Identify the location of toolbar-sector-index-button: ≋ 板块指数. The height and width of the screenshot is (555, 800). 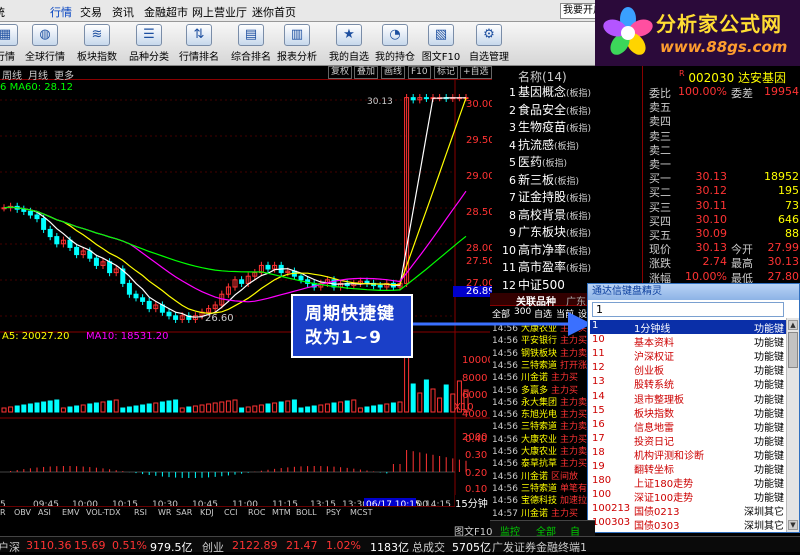
(97, 44).